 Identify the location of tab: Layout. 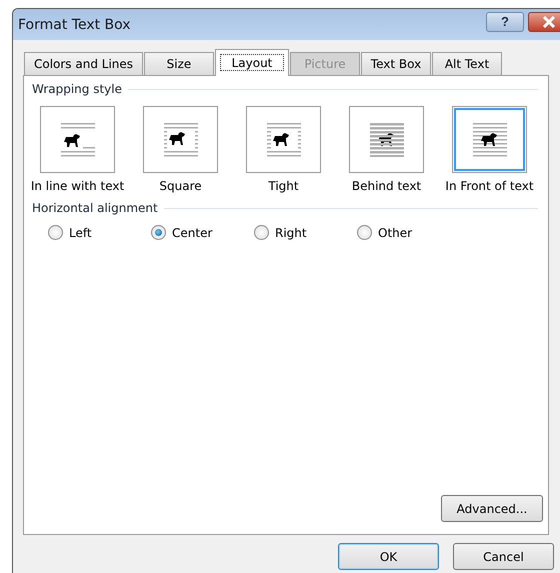
(252, 62).